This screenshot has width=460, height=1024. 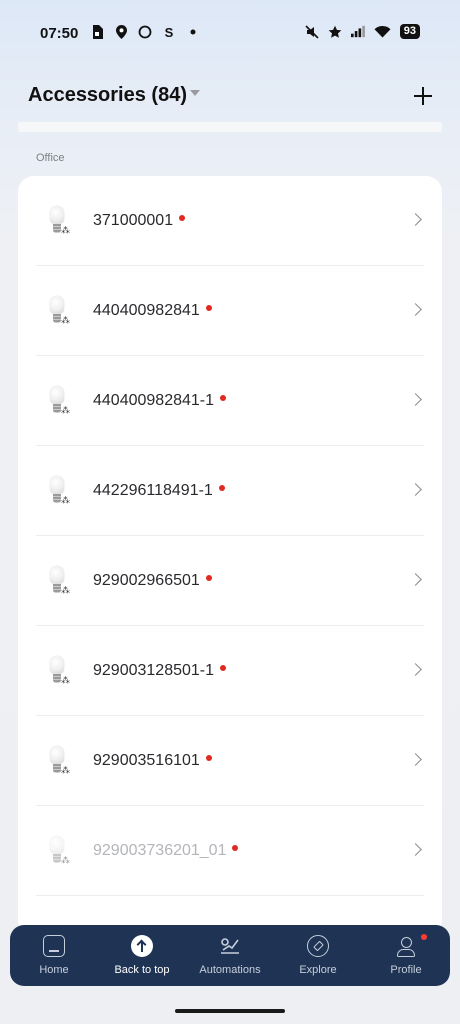 I want to click on accessory-row: ⁂ 440400982841-1, so click(x=230, y=401).